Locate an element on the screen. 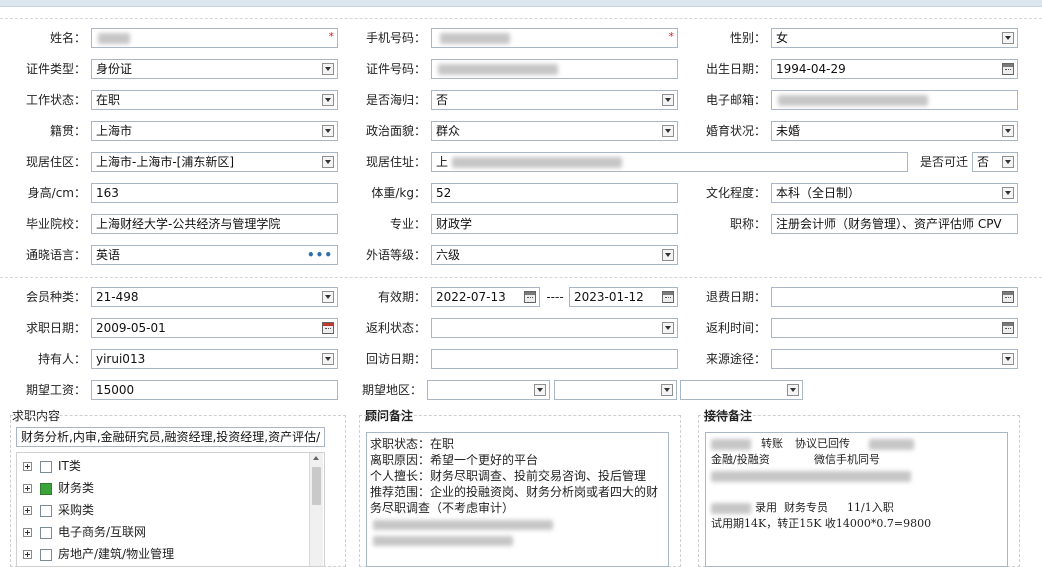 This screenshot has height=567, width=1042. holder-select: yirui013 is located at coordinates (214, 359).